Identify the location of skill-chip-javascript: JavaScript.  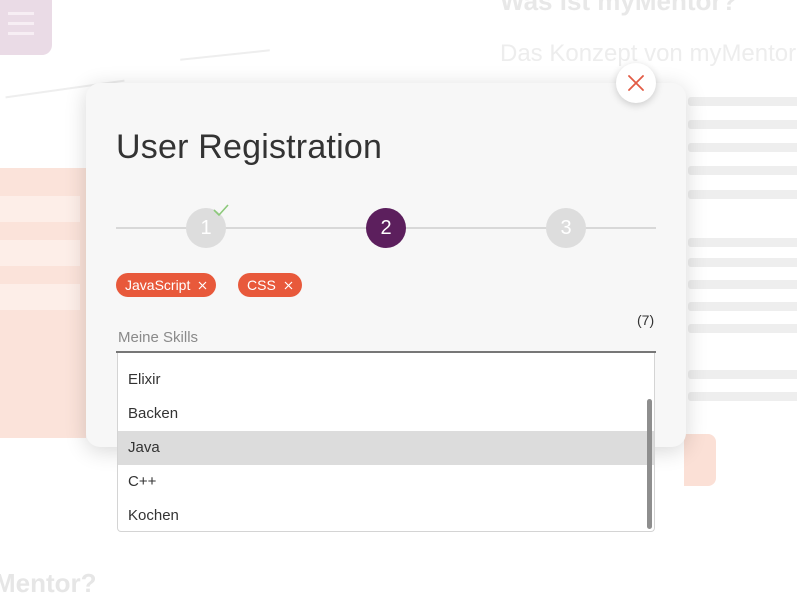
(166, 285).